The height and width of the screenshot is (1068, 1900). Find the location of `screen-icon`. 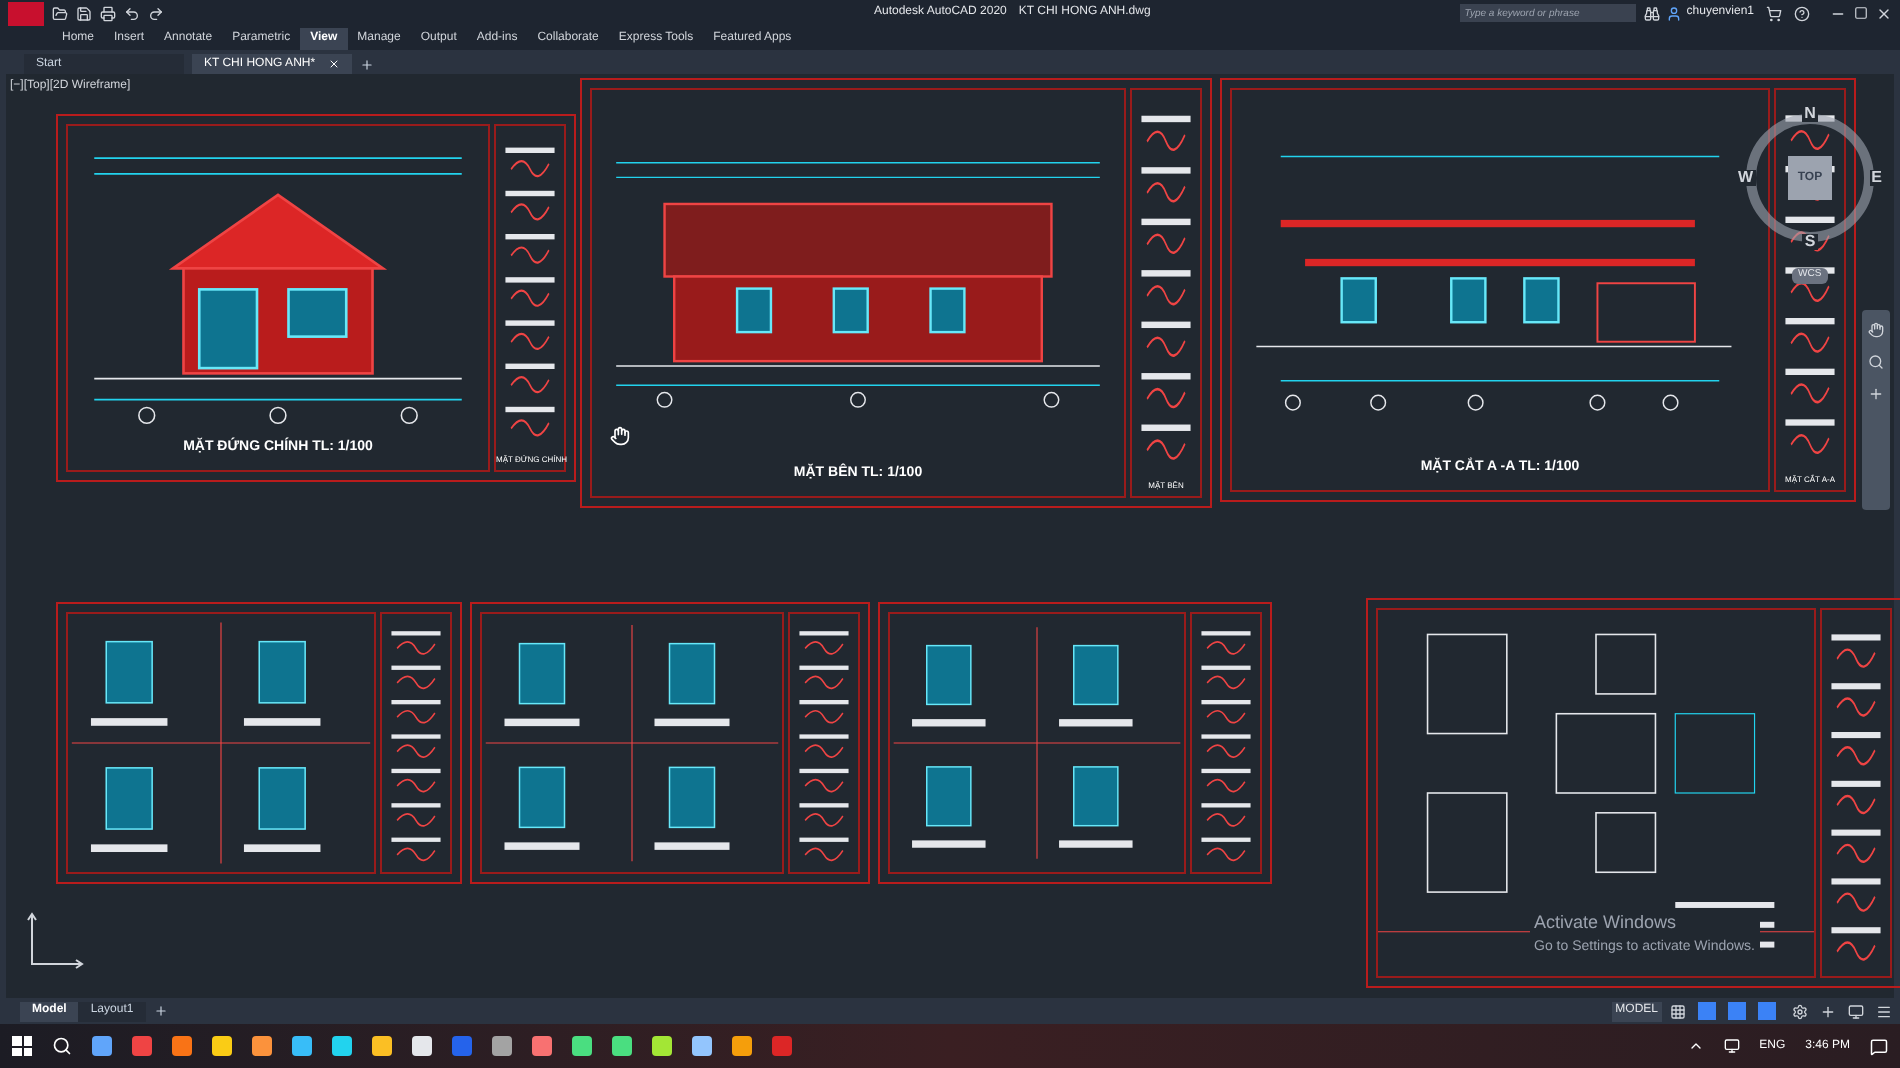

screen-icon is located at coordinates (1856, 1011).